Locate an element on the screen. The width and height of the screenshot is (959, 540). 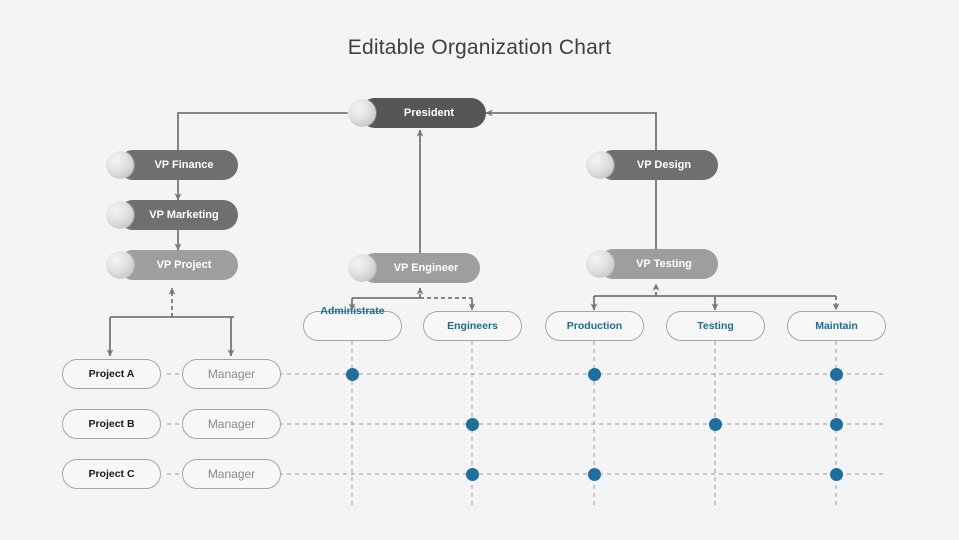
node-president: President is located at coordinates (417, 113).